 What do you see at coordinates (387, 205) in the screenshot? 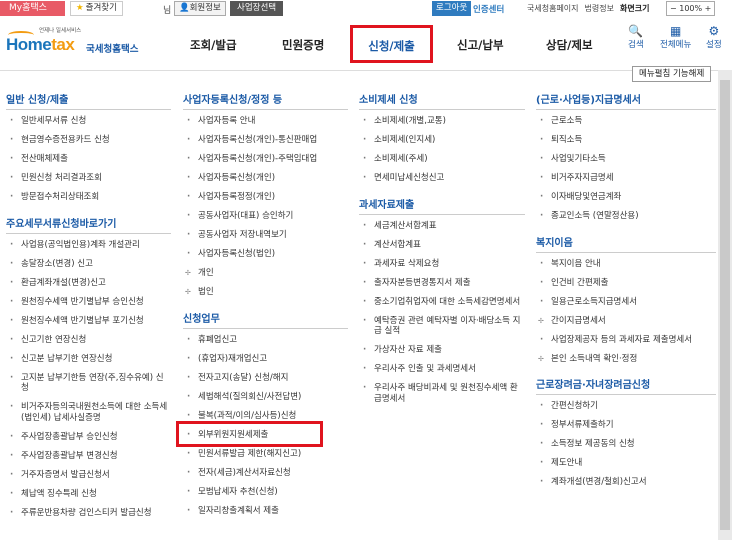
I see `section-title: 과세자료제출` at bounding box center [387, 205].